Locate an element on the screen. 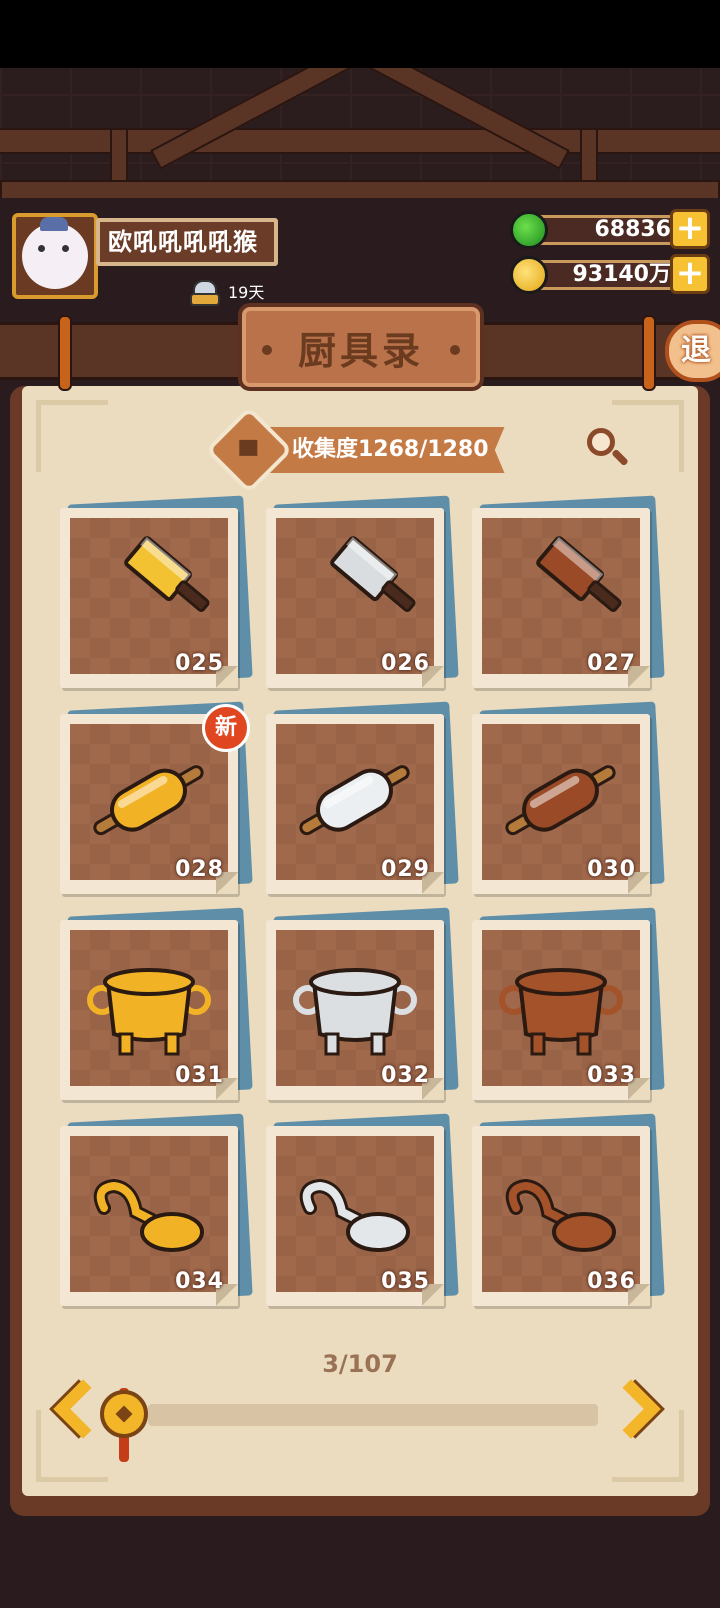 Image resolution: width=720 pixels, height=1608 pixels. item-card-032: 032 is located at coordinates (362, 1003).